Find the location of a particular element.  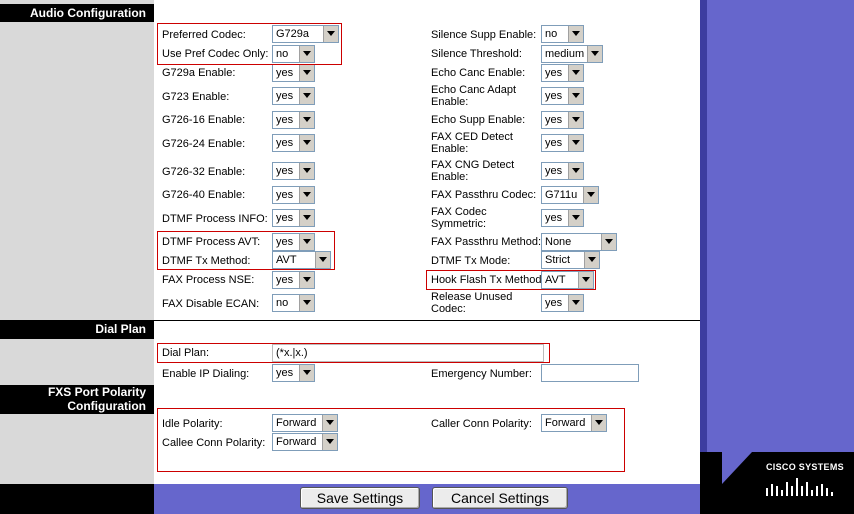

fax-process-nse-select: yes is located at coordinates (293, 280).